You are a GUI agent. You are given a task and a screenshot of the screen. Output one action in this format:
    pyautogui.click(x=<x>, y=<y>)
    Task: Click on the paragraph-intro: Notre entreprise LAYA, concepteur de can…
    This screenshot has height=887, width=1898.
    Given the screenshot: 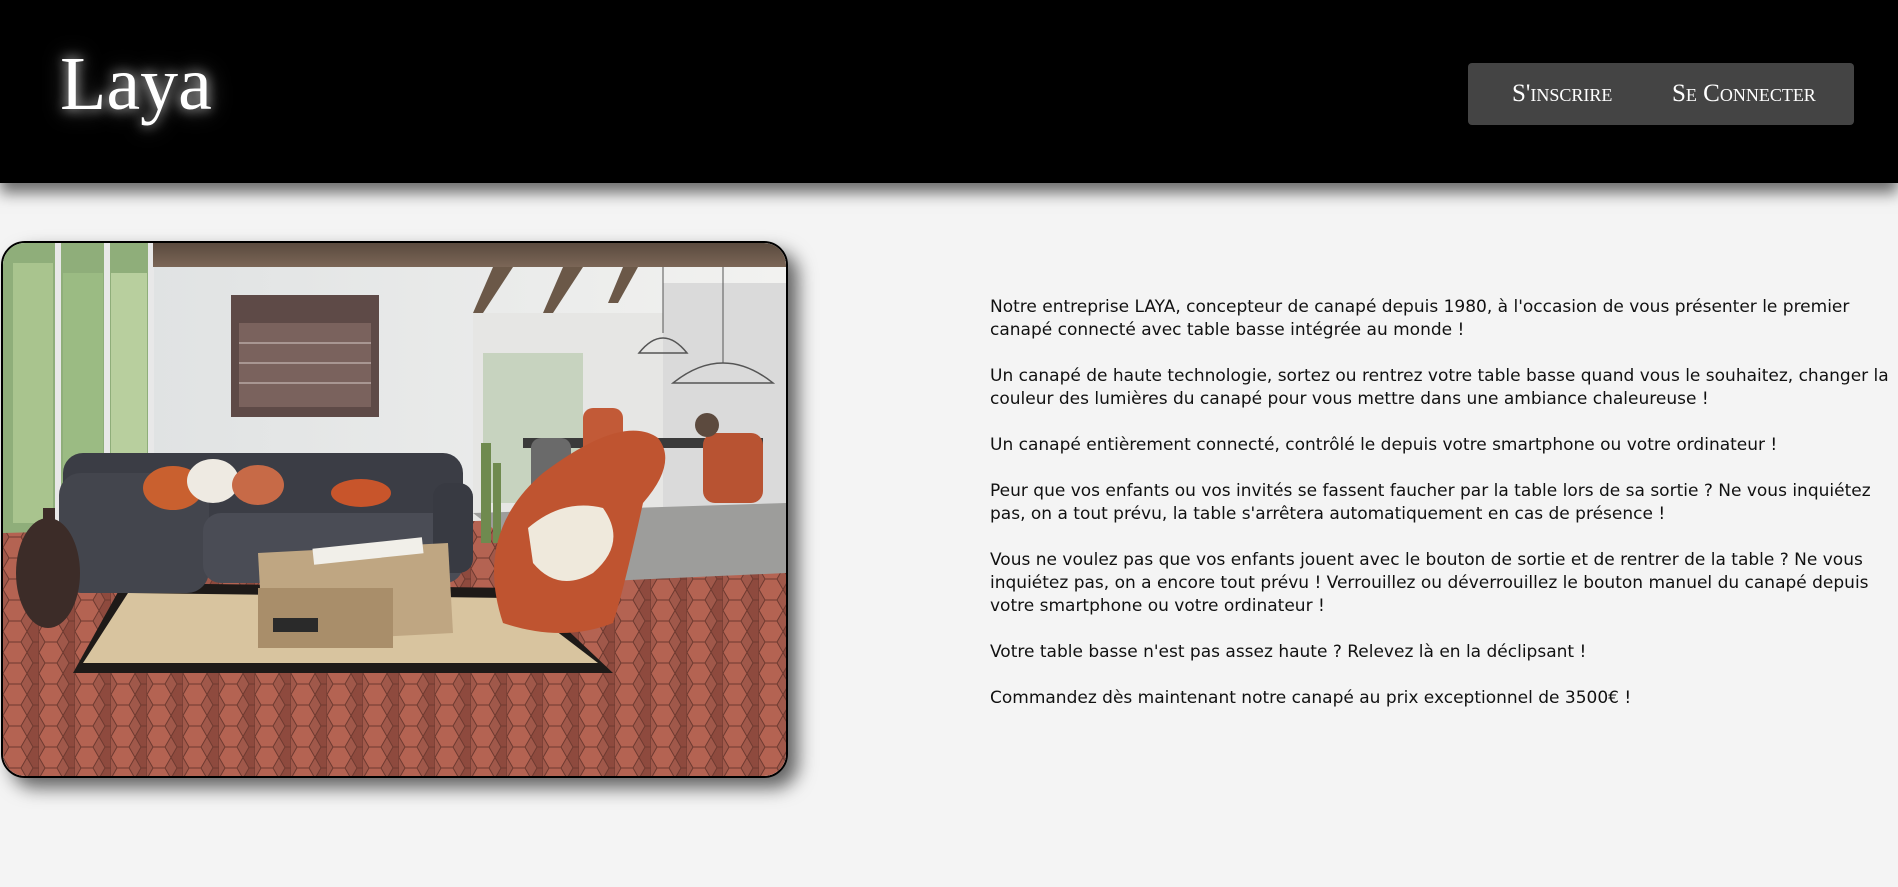 What is the action you would take?
    pyautogui.click(x=1420, y=318)
    